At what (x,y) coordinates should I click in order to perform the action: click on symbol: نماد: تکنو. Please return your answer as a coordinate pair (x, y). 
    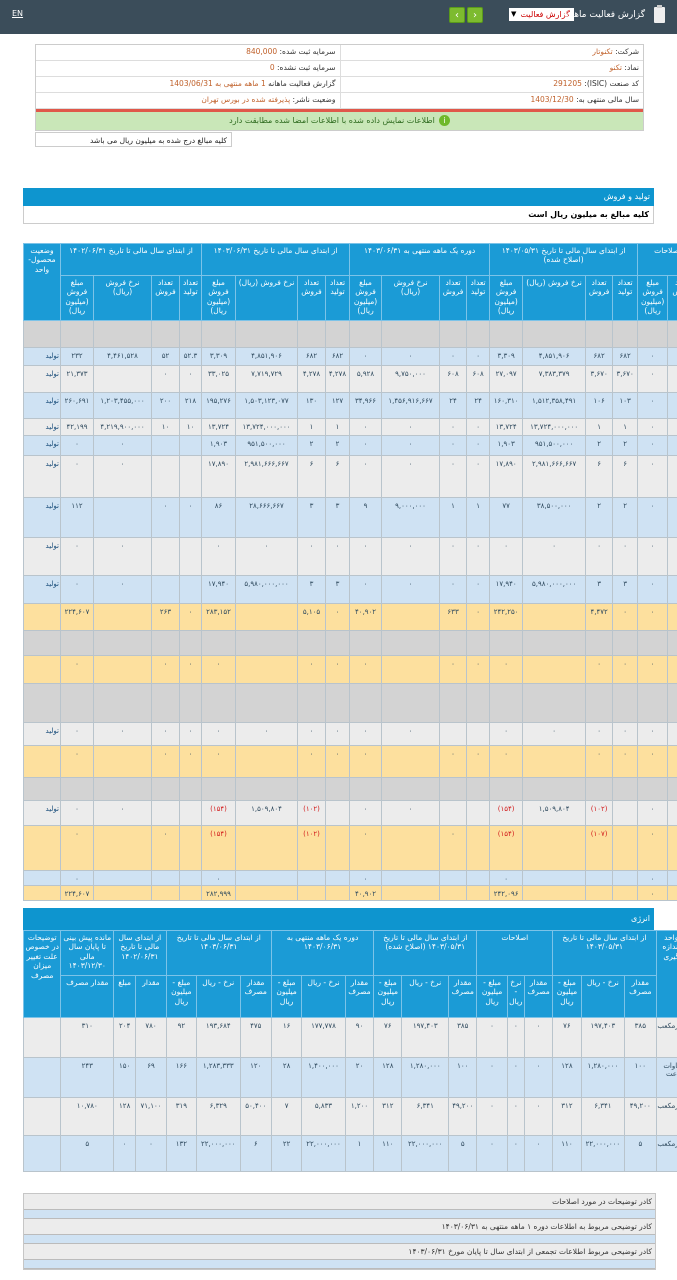
    Looking at the image, I should click on (491, 68).